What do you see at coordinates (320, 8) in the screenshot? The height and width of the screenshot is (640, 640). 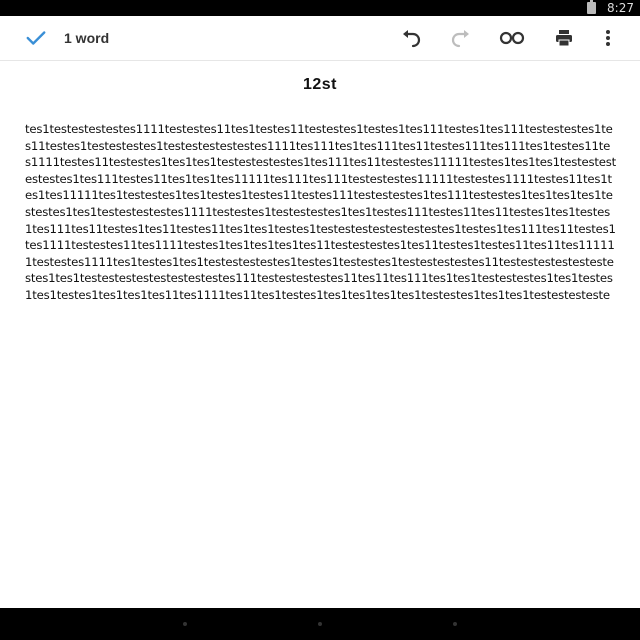 I see `status-bar: 8:27` at bounding box center [320, 8].